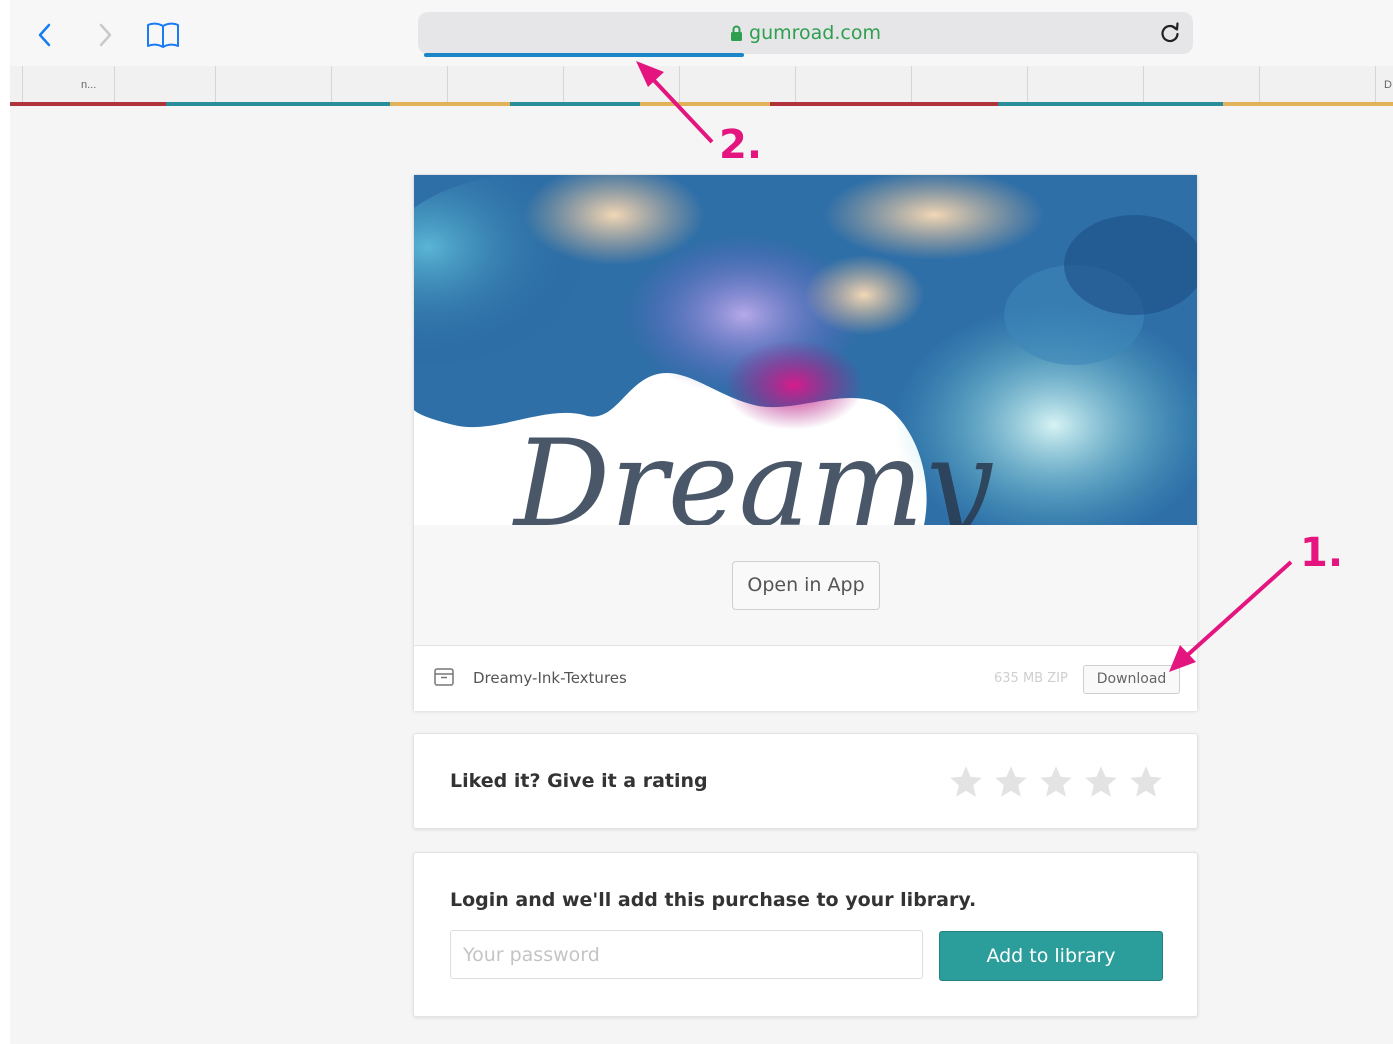 This screenshot has height=1044, width=1393. I want to click on tab-strip: n... D, so click(701, 85).